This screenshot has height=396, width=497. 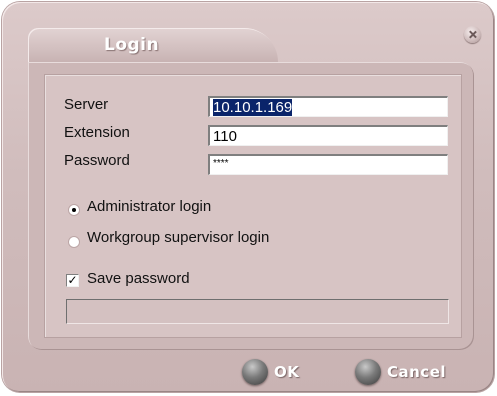 I want to click on ok-button-label: OK, so click(x=287, y=372).